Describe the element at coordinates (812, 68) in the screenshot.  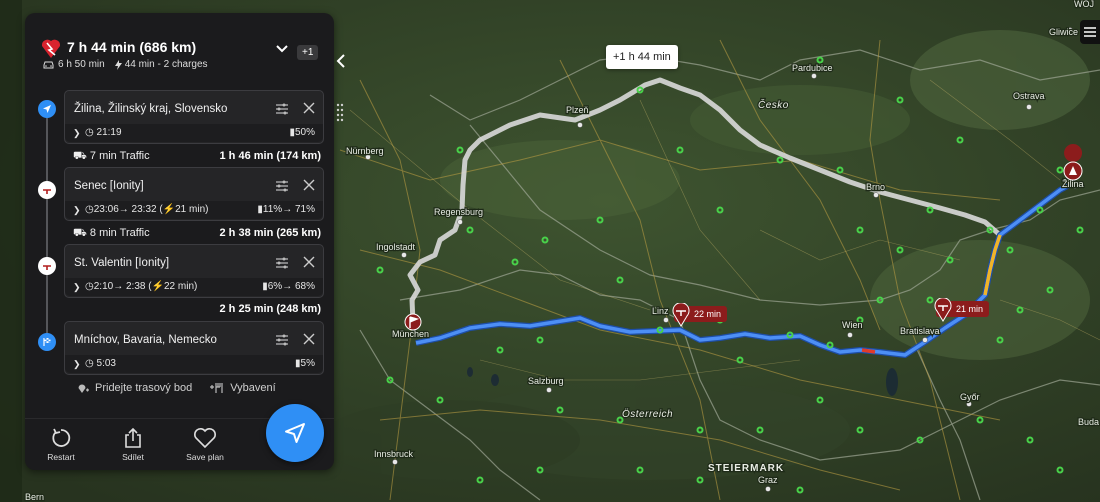
I see `label-pardubice: Pardubice` at that location.